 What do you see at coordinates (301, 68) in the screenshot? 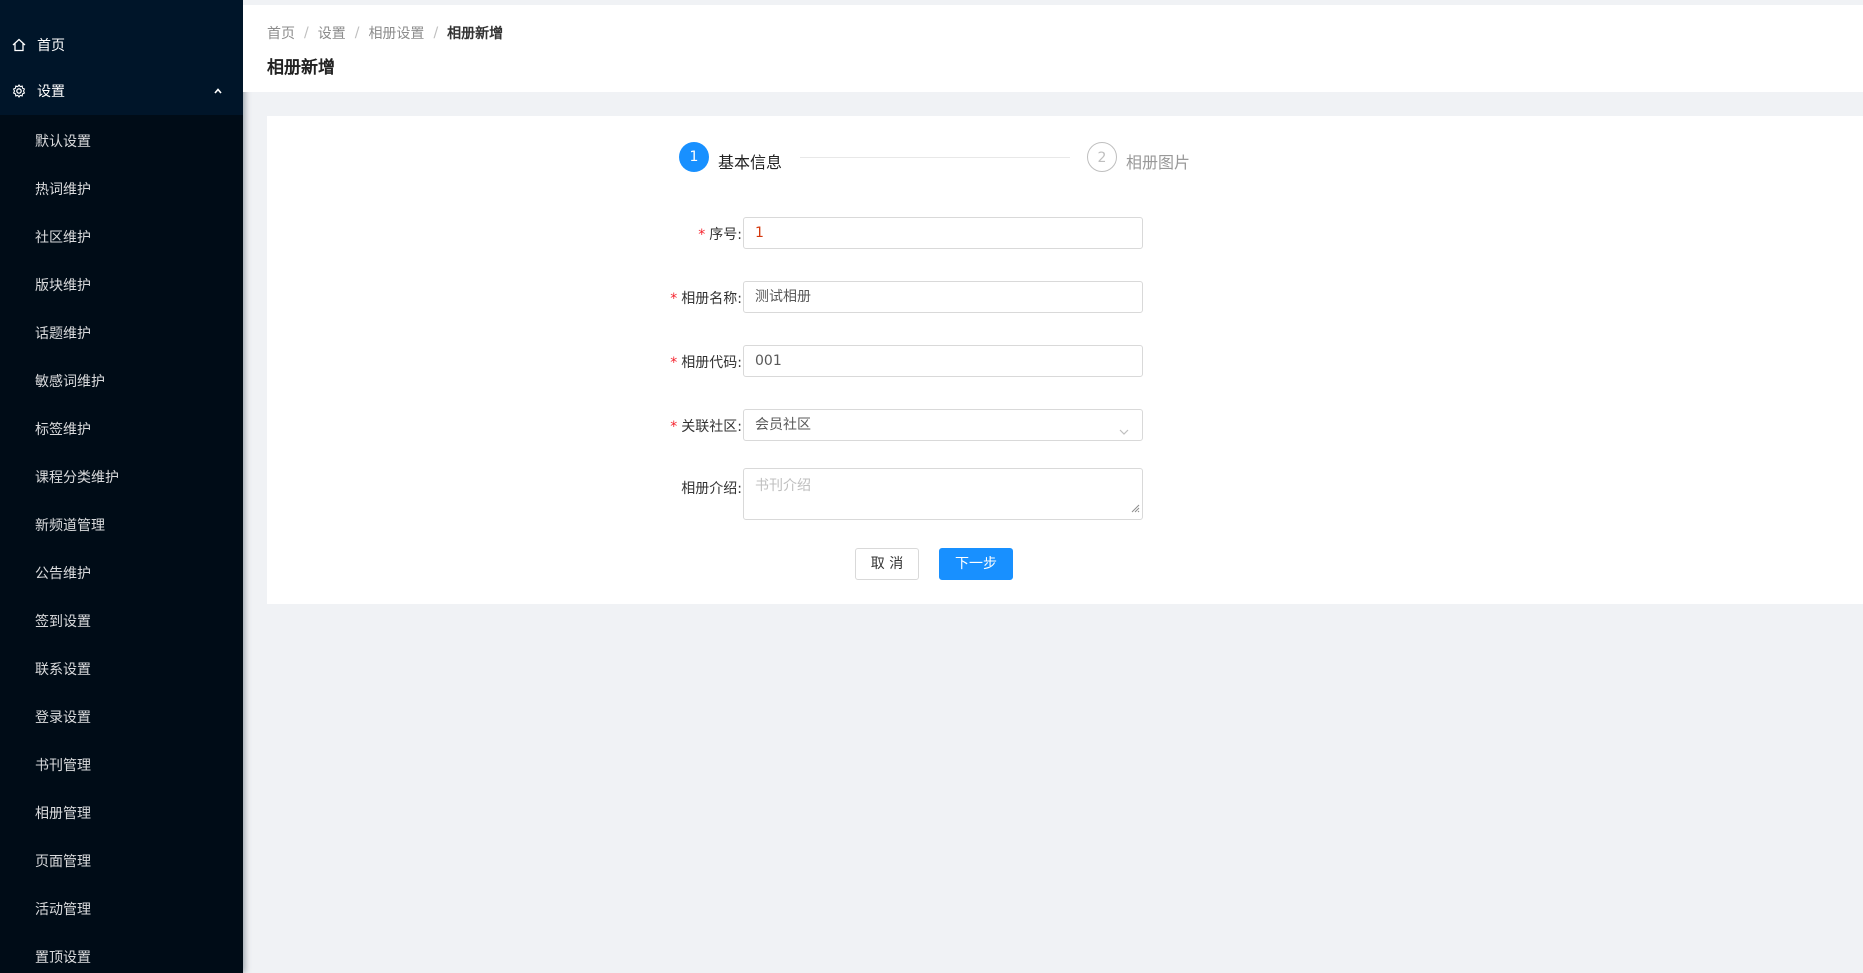
I see `page-title: 相册新增` at bounding box center [301, 68].